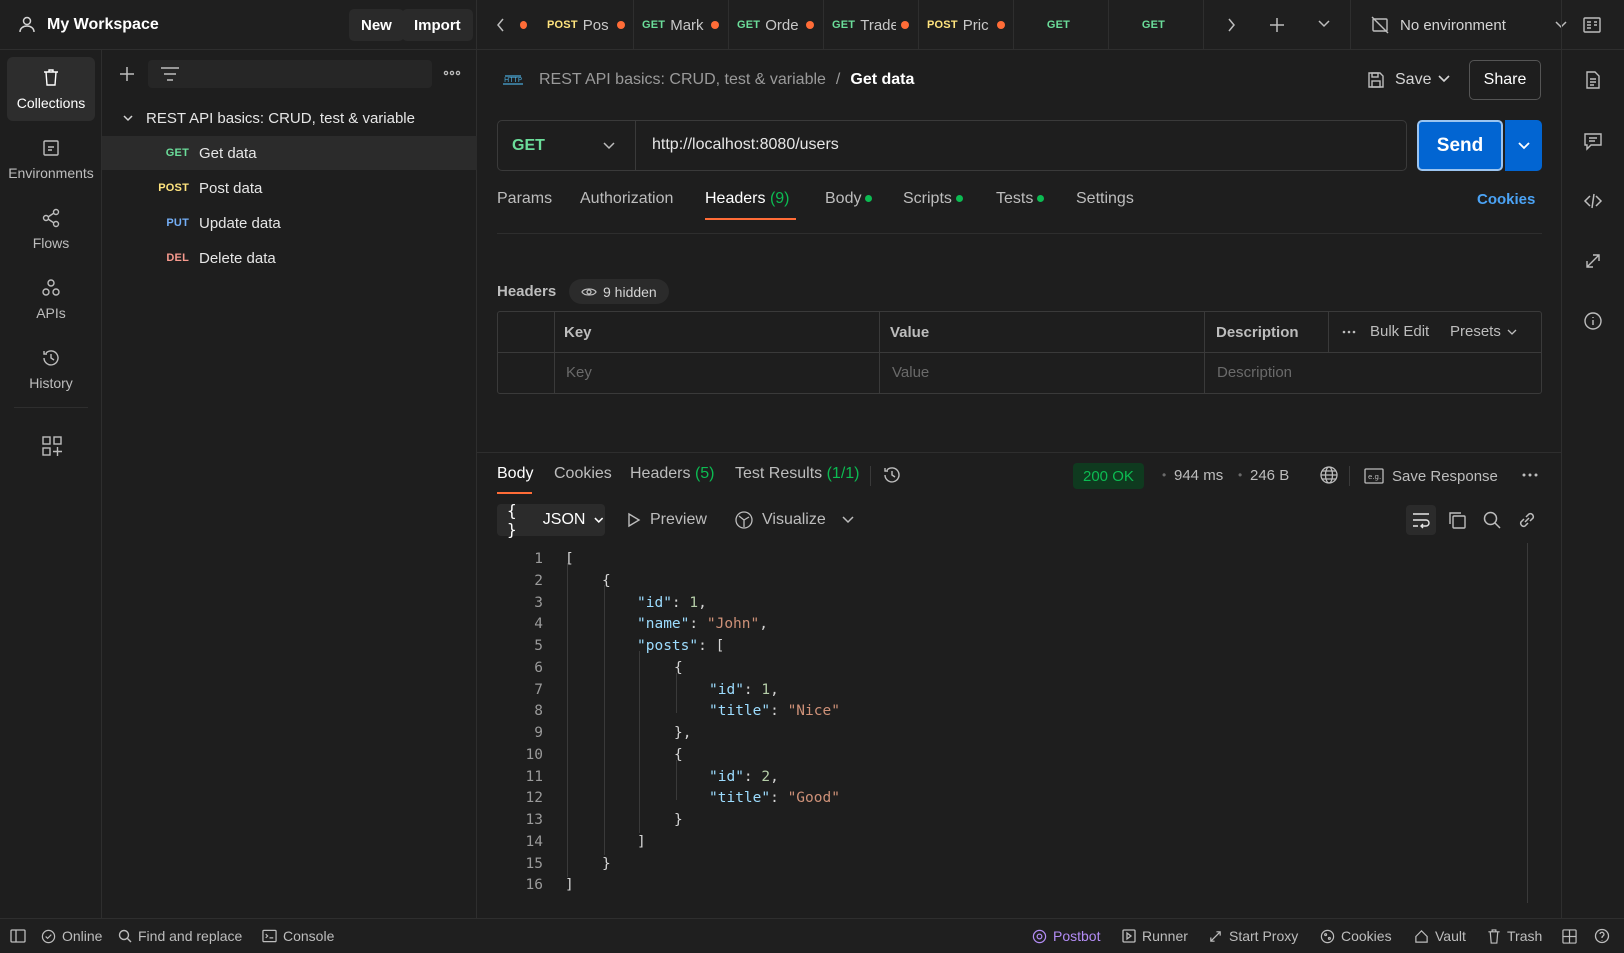 The height and width of the screenshot is (953, 1624). I want to click on tab-scripts: Scripts, so click(933, 199).